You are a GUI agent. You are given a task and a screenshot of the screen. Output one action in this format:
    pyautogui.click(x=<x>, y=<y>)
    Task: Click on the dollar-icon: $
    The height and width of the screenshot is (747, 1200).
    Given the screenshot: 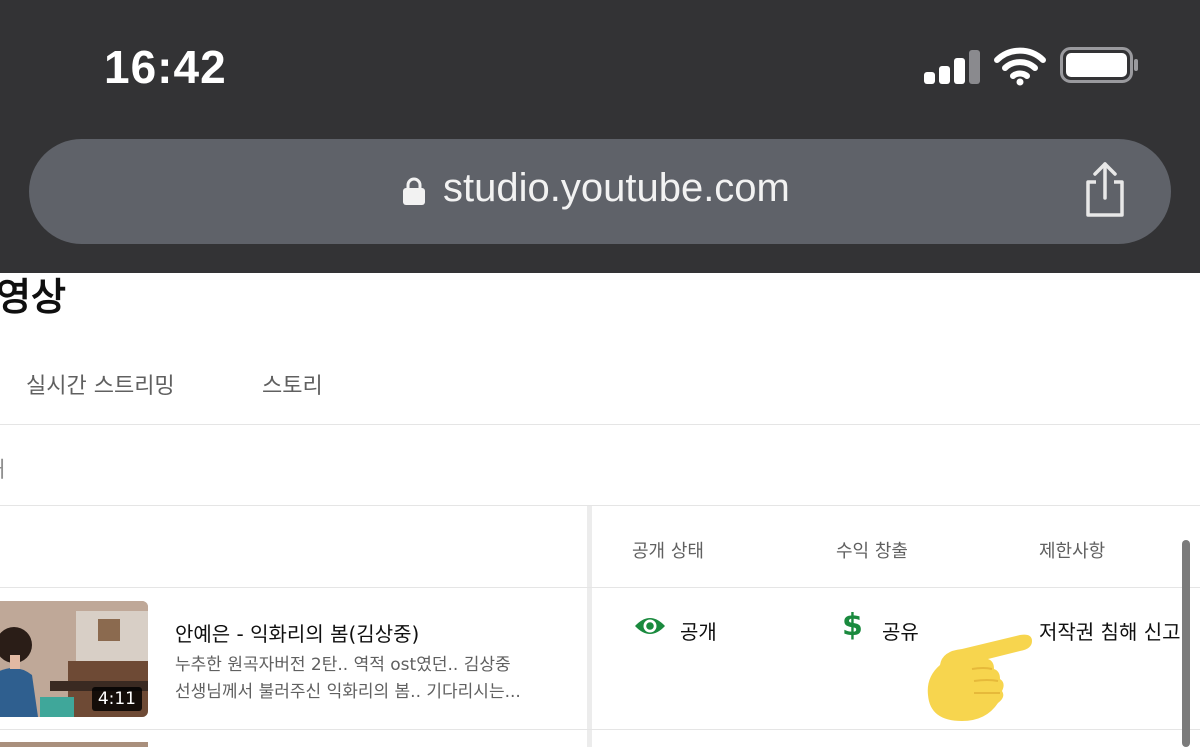 What is the action you would take?
    pyautogui.click(x=852, y=625)
    